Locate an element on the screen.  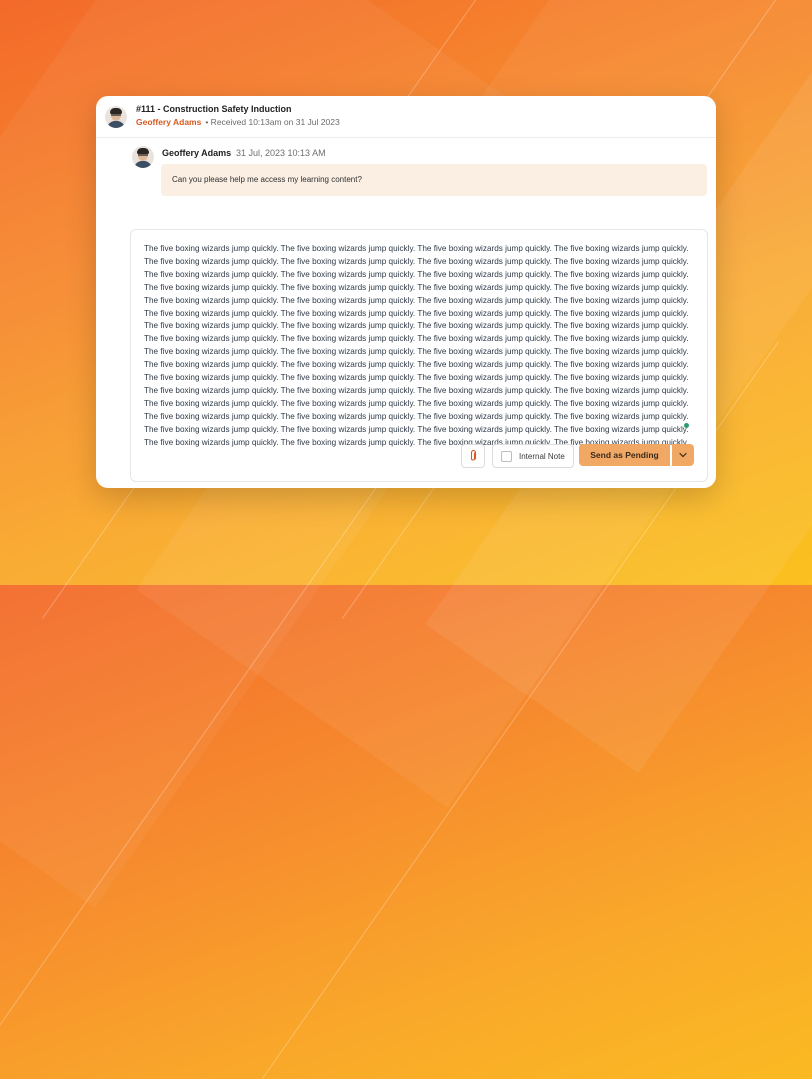
ticket-title: #111 - Construction Safety Induction is located at coordinates (214, 109).